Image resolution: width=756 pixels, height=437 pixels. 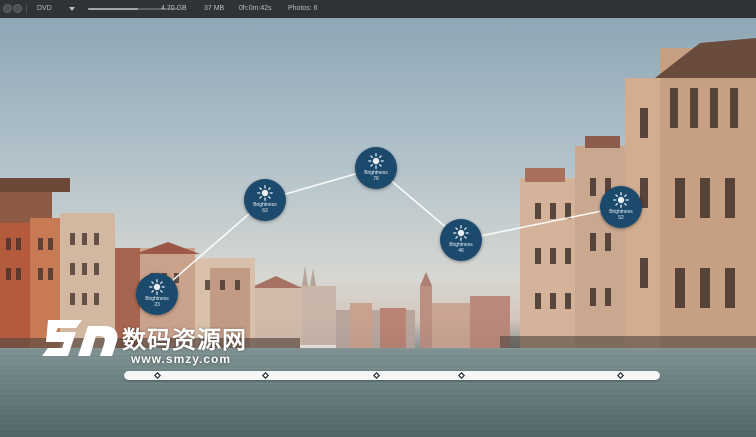 I want to click on keyframe-value: 63, so click(x=265, y=211).